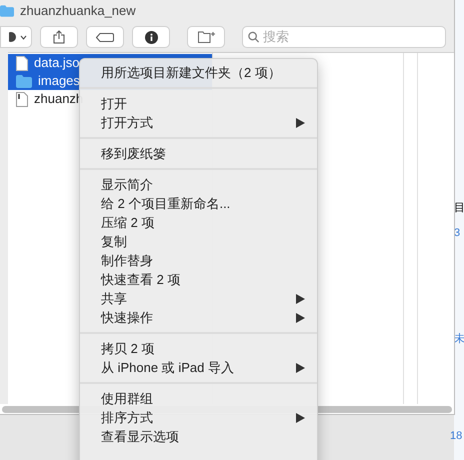 Image resolution: width=464 pixels, height=460 pixels. Describe the element at coordinates (456, 436) in the screenshot. I see `background-text: 18` at that location.